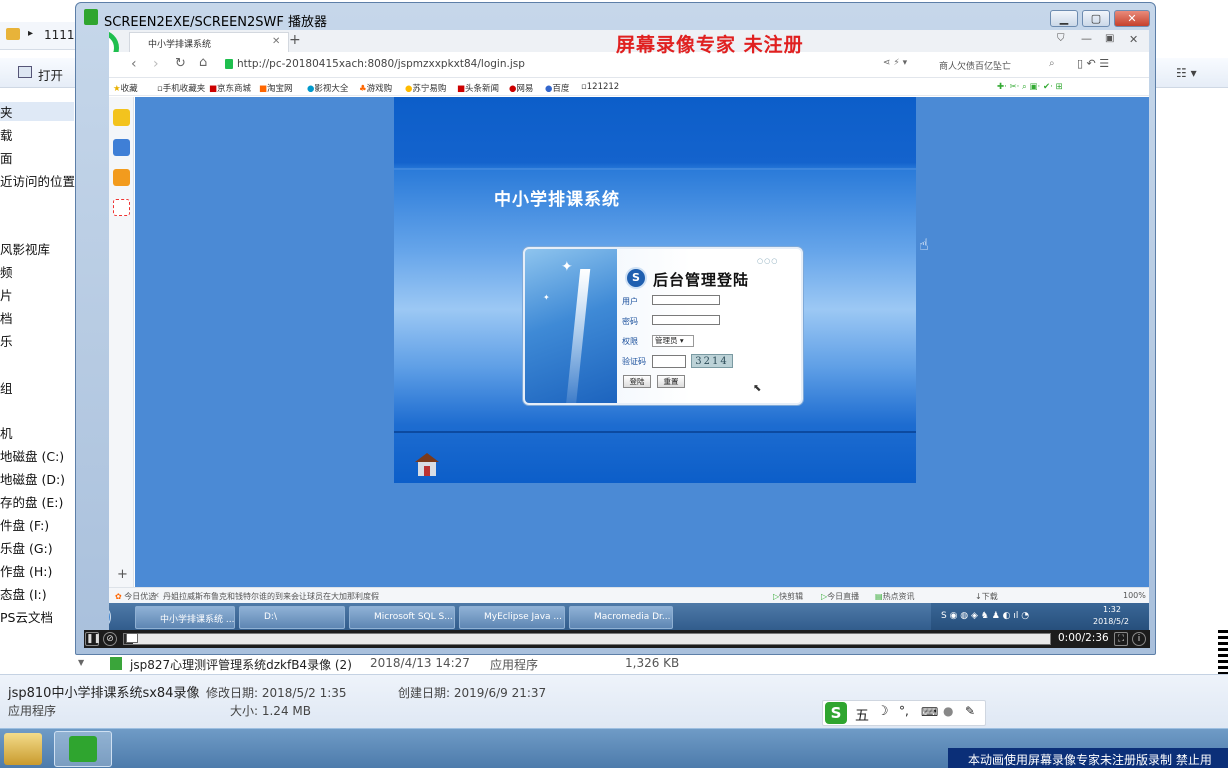  Describe the element at coordinates (121, 117) in the screenshot. I see `favorites-icon` at that location.